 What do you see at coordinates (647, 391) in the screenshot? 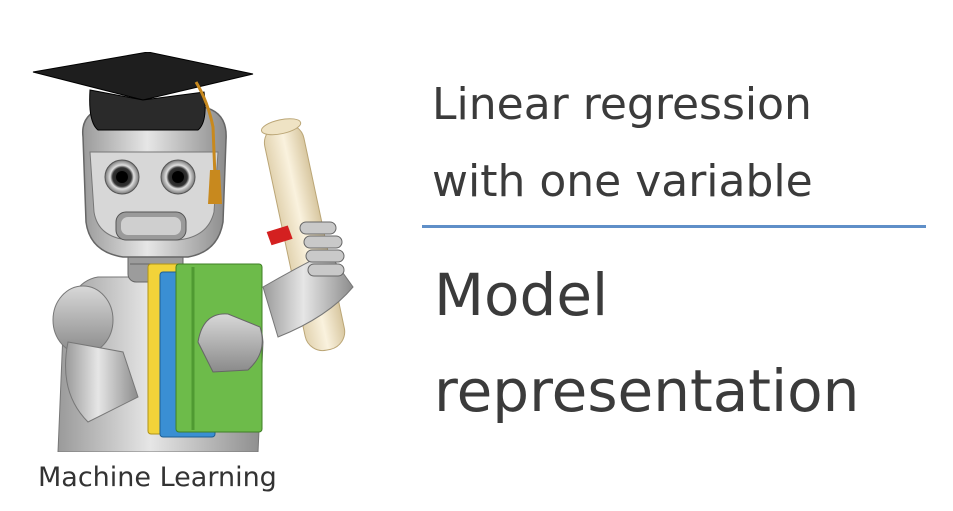
I see `subtitle-line-2: representation` at bounding box center [647, 391].